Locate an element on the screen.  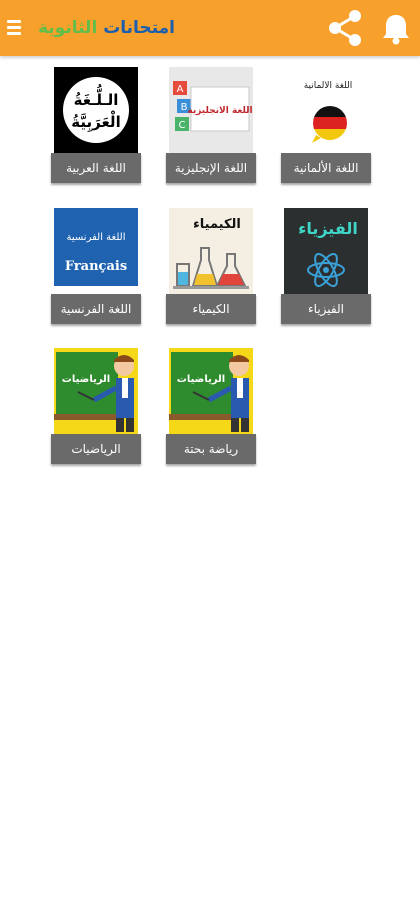
arabic-thumb-line2: الْعَرَبِيَّةُ is located at coordinates (95, 121).